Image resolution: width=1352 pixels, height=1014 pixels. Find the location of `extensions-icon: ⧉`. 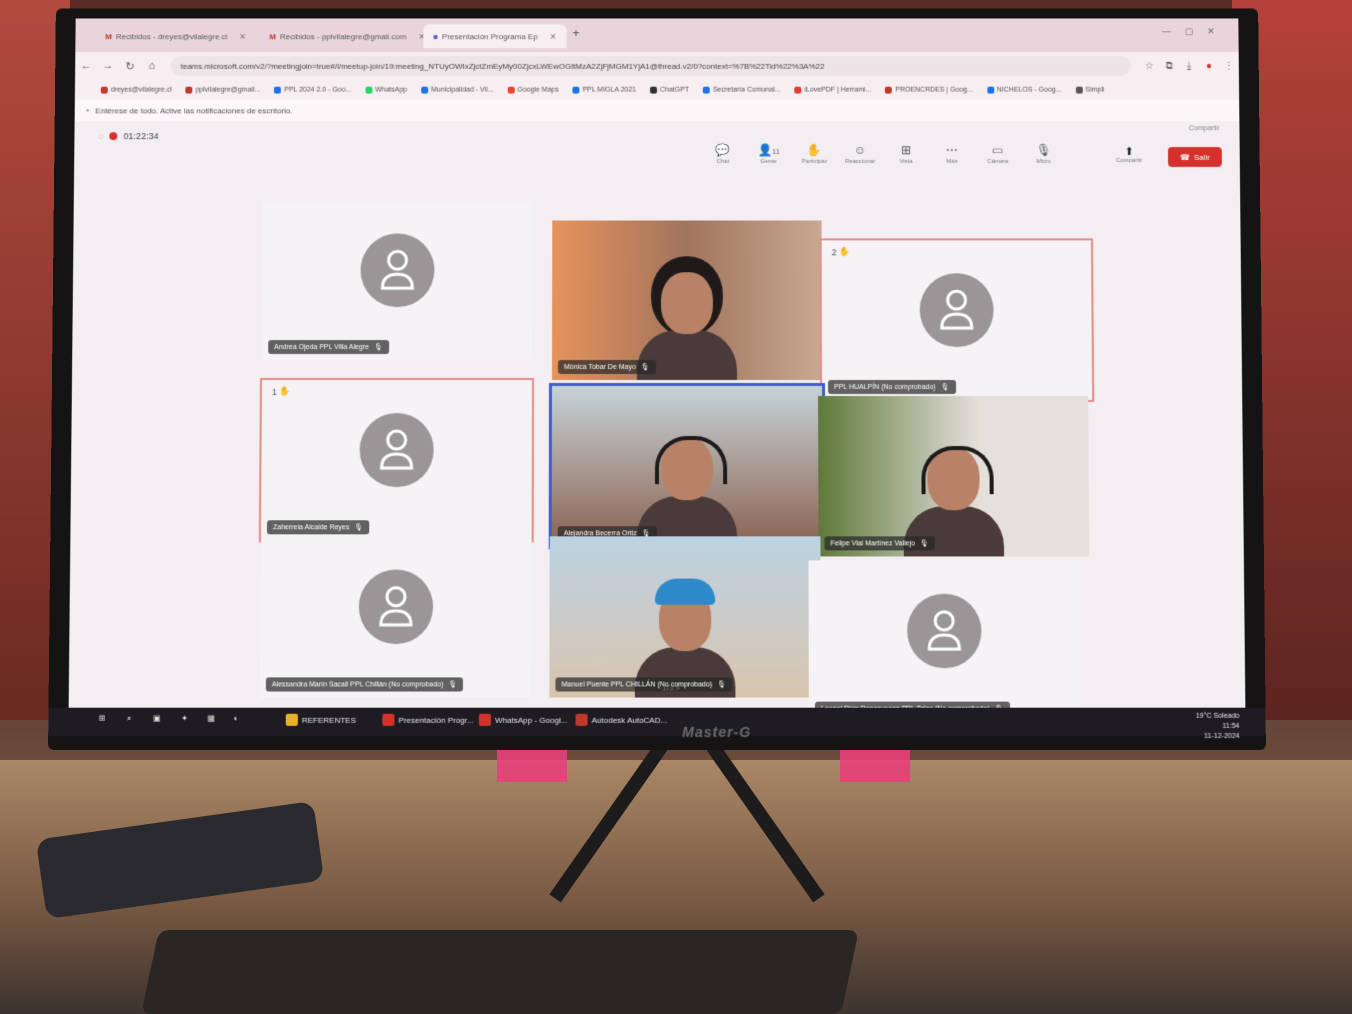

extensions-icon: ⧉ is located at coordinates (1169, 65).